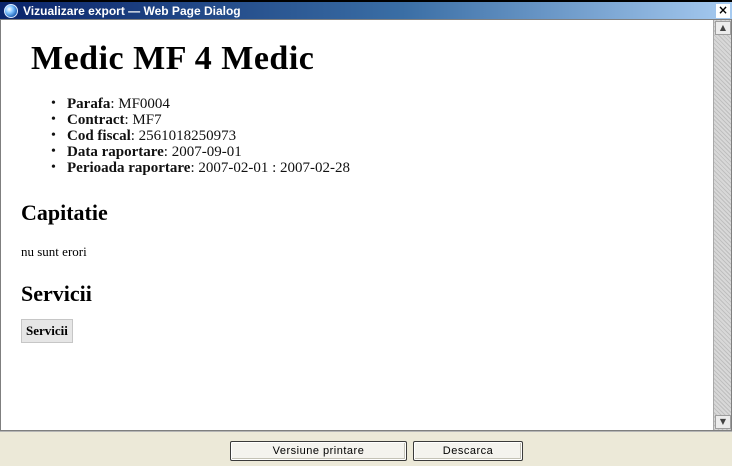  What do you see at coordinates (722, 225) in the screenshot?
I see `vertical-scrollbar: ▲ ▼` at bounding box center [722, 225].